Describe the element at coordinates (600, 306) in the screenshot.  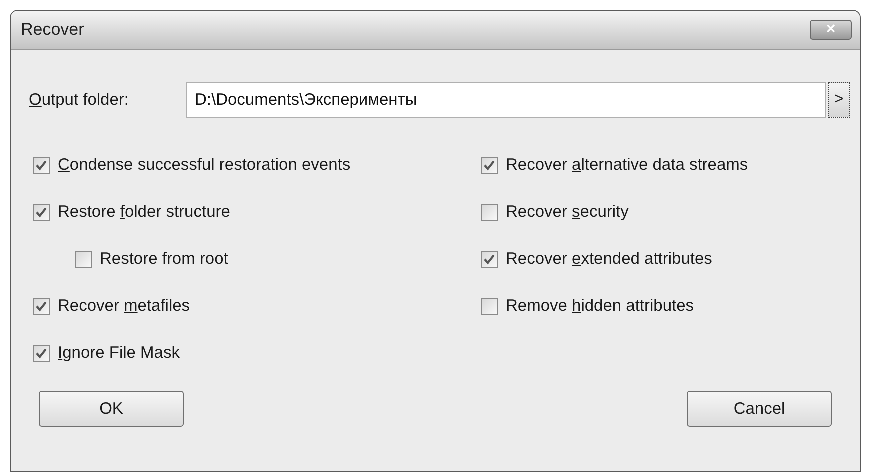
I see `option-label: Remove hidden attributes` at that location.